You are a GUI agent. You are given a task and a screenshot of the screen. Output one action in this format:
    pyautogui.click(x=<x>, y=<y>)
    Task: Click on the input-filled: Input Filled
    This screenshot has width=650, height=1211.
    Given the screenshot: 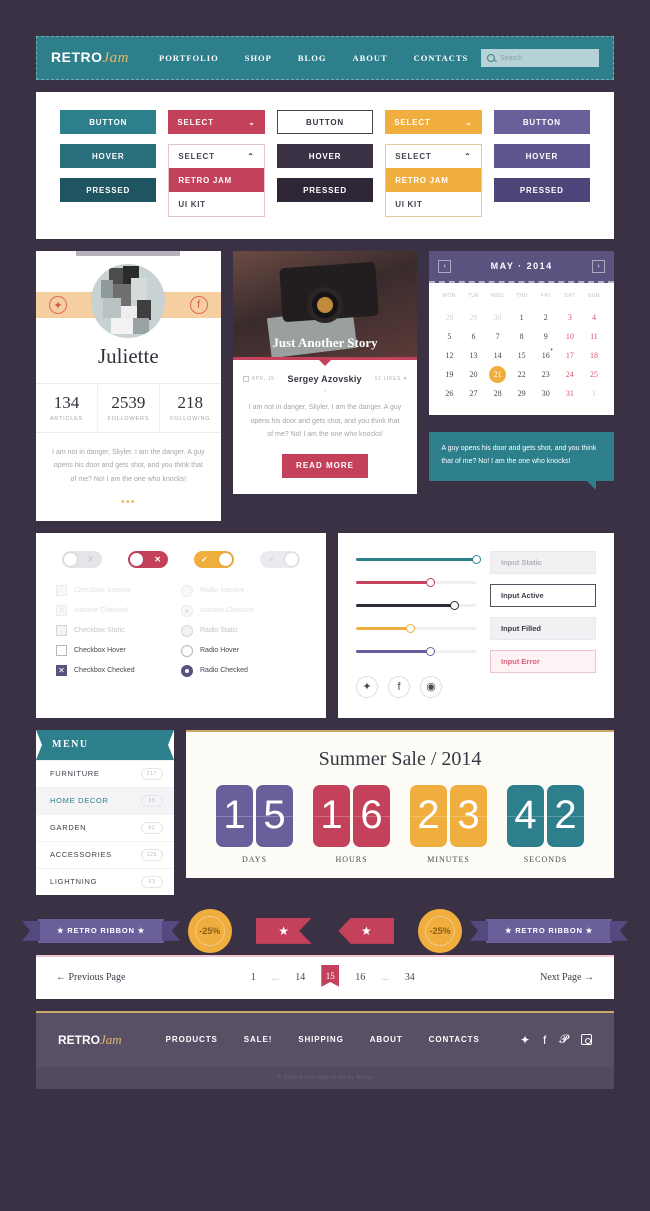 What is the action you would take?
    pyautogui.click(x=543, y=628)
    